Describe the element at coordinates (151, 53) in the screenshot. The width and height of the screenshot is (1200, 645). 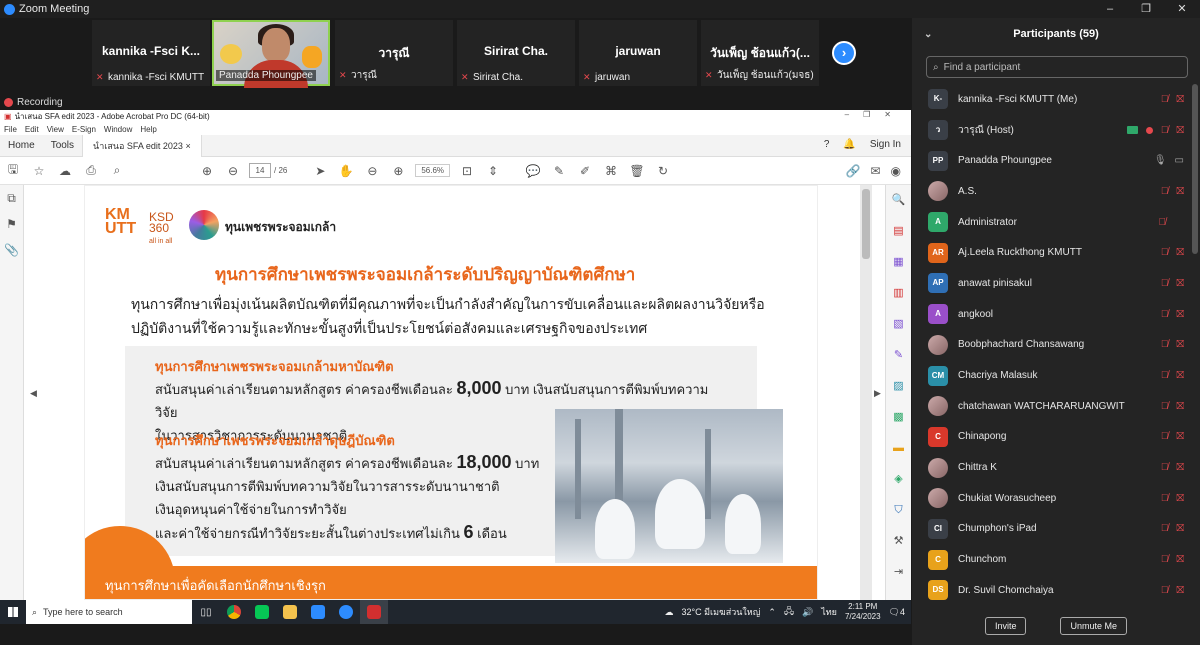
I see `video-tile: kannika -Fsci K... ✕ kannika -Fsci KMUTT` at that location.